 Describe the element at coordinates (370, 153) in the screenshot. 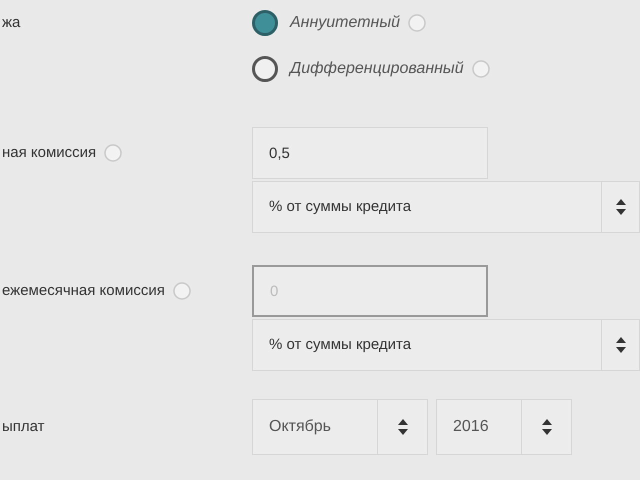

I see `input-field: 0,5` at that location.